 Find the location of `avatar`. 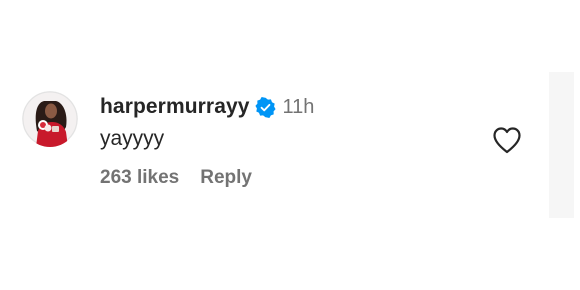

avatar is located at coordinates (50, 119).